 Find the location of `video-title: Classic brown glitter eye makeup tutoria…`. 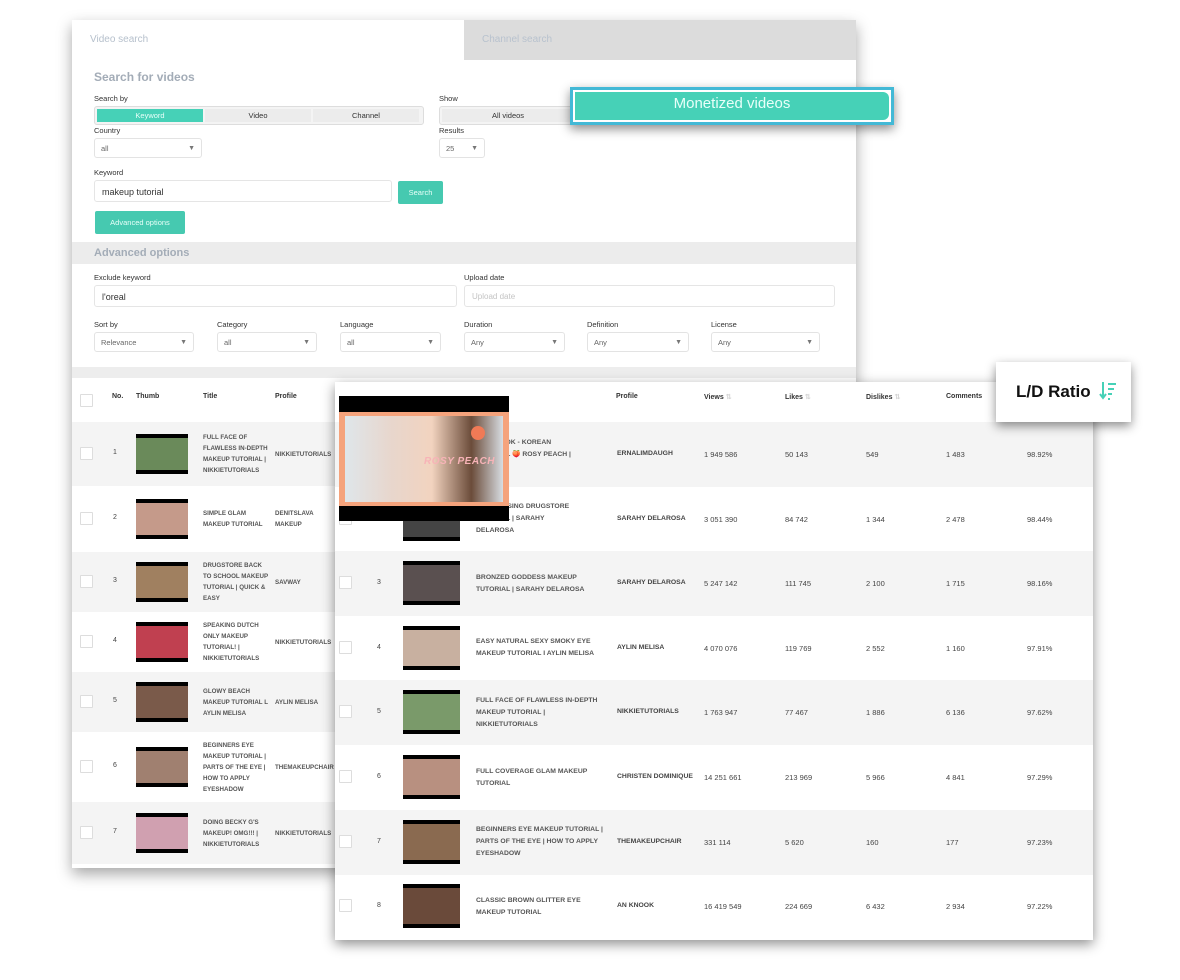

video-title: Classic brown glitter eye makeup tutoria… is located at coordinates (542, 906).